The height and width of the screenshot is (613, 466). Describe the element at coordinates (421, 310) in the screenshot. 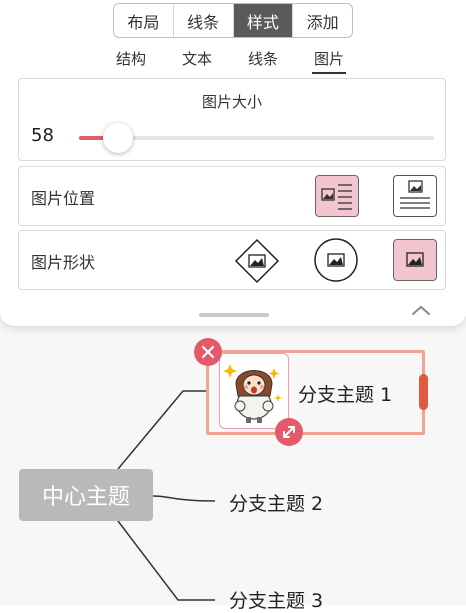

I see `chevron-up-icon` at that location.